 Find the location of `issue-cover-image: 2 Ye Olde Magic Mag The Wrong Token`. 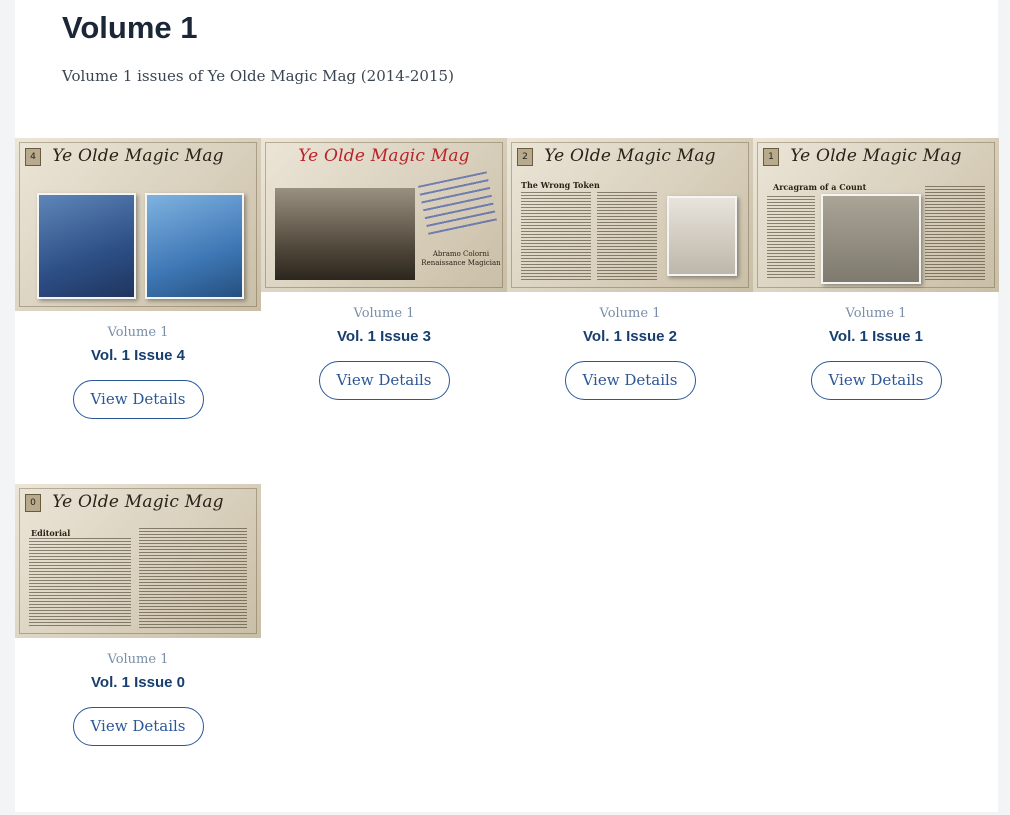

issue-cover-image: 2 Ye Olde Magic Mag The Wrong Token is located at coordinates (630, 215).